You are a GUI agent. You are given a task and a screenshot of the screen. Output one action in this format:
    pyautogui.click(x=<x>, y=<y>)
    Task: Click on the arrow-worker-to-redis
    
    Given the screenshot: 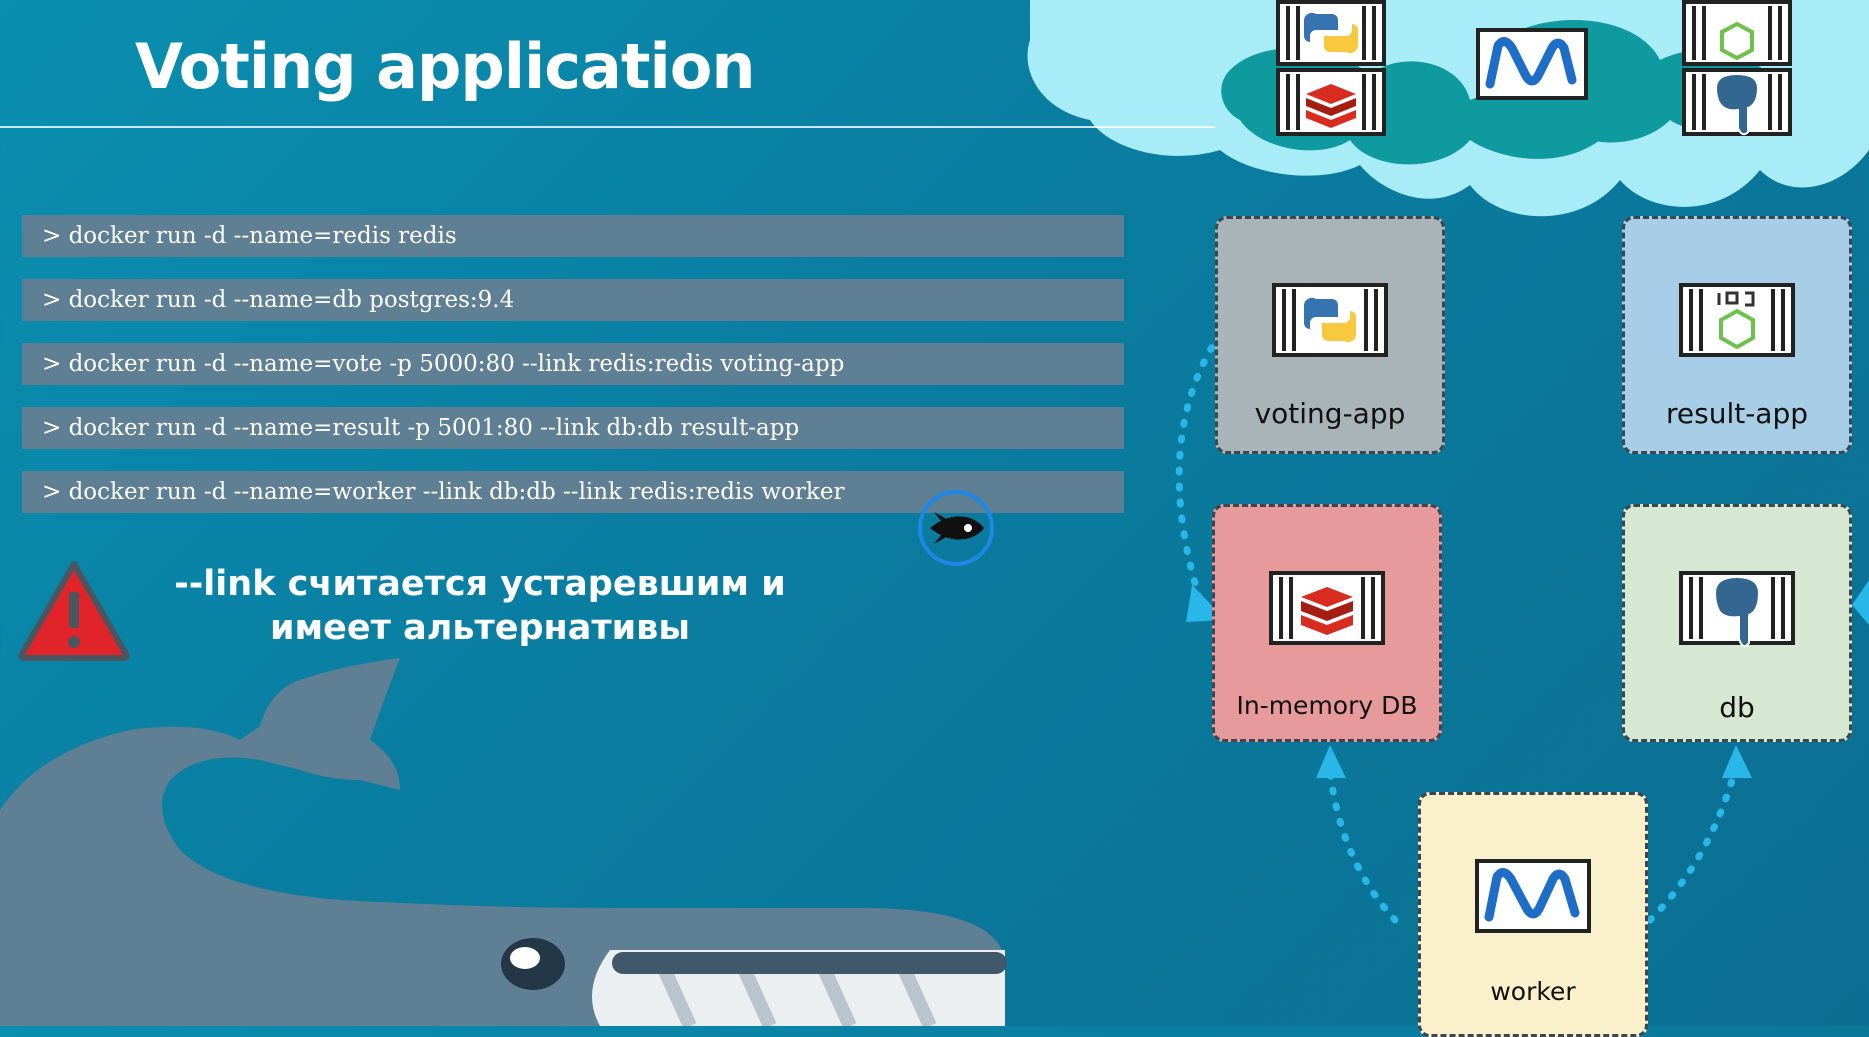 What is the action you would take?
    pyautogui.click(x=1331, y=761)
    